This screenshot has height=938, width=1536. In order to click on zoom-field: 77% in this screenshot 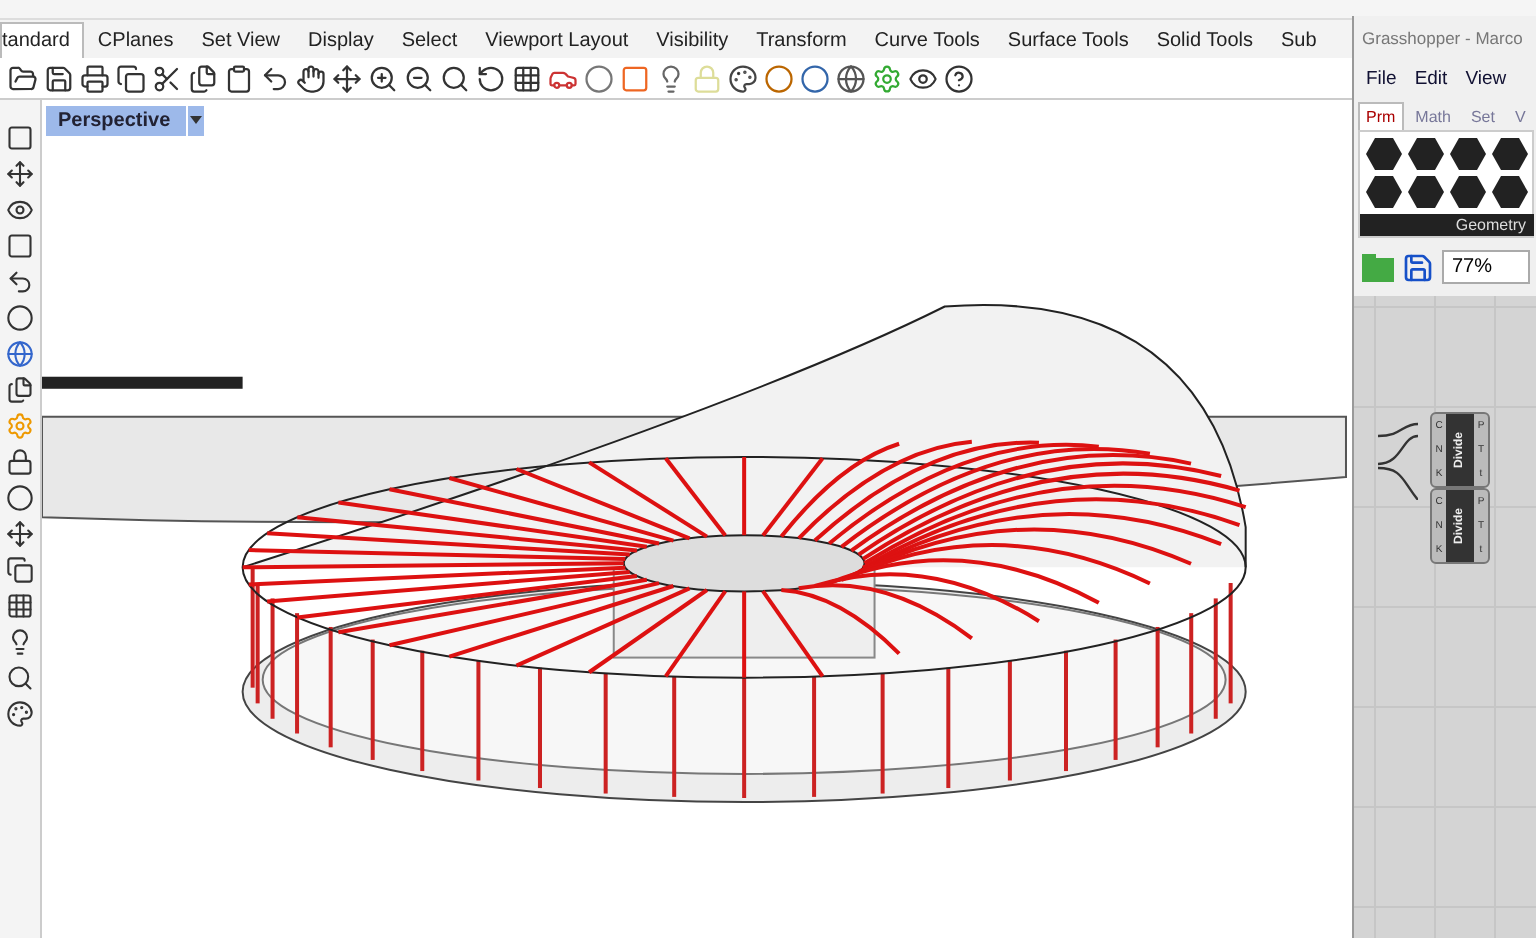, I will do `click(1486, 267)`.